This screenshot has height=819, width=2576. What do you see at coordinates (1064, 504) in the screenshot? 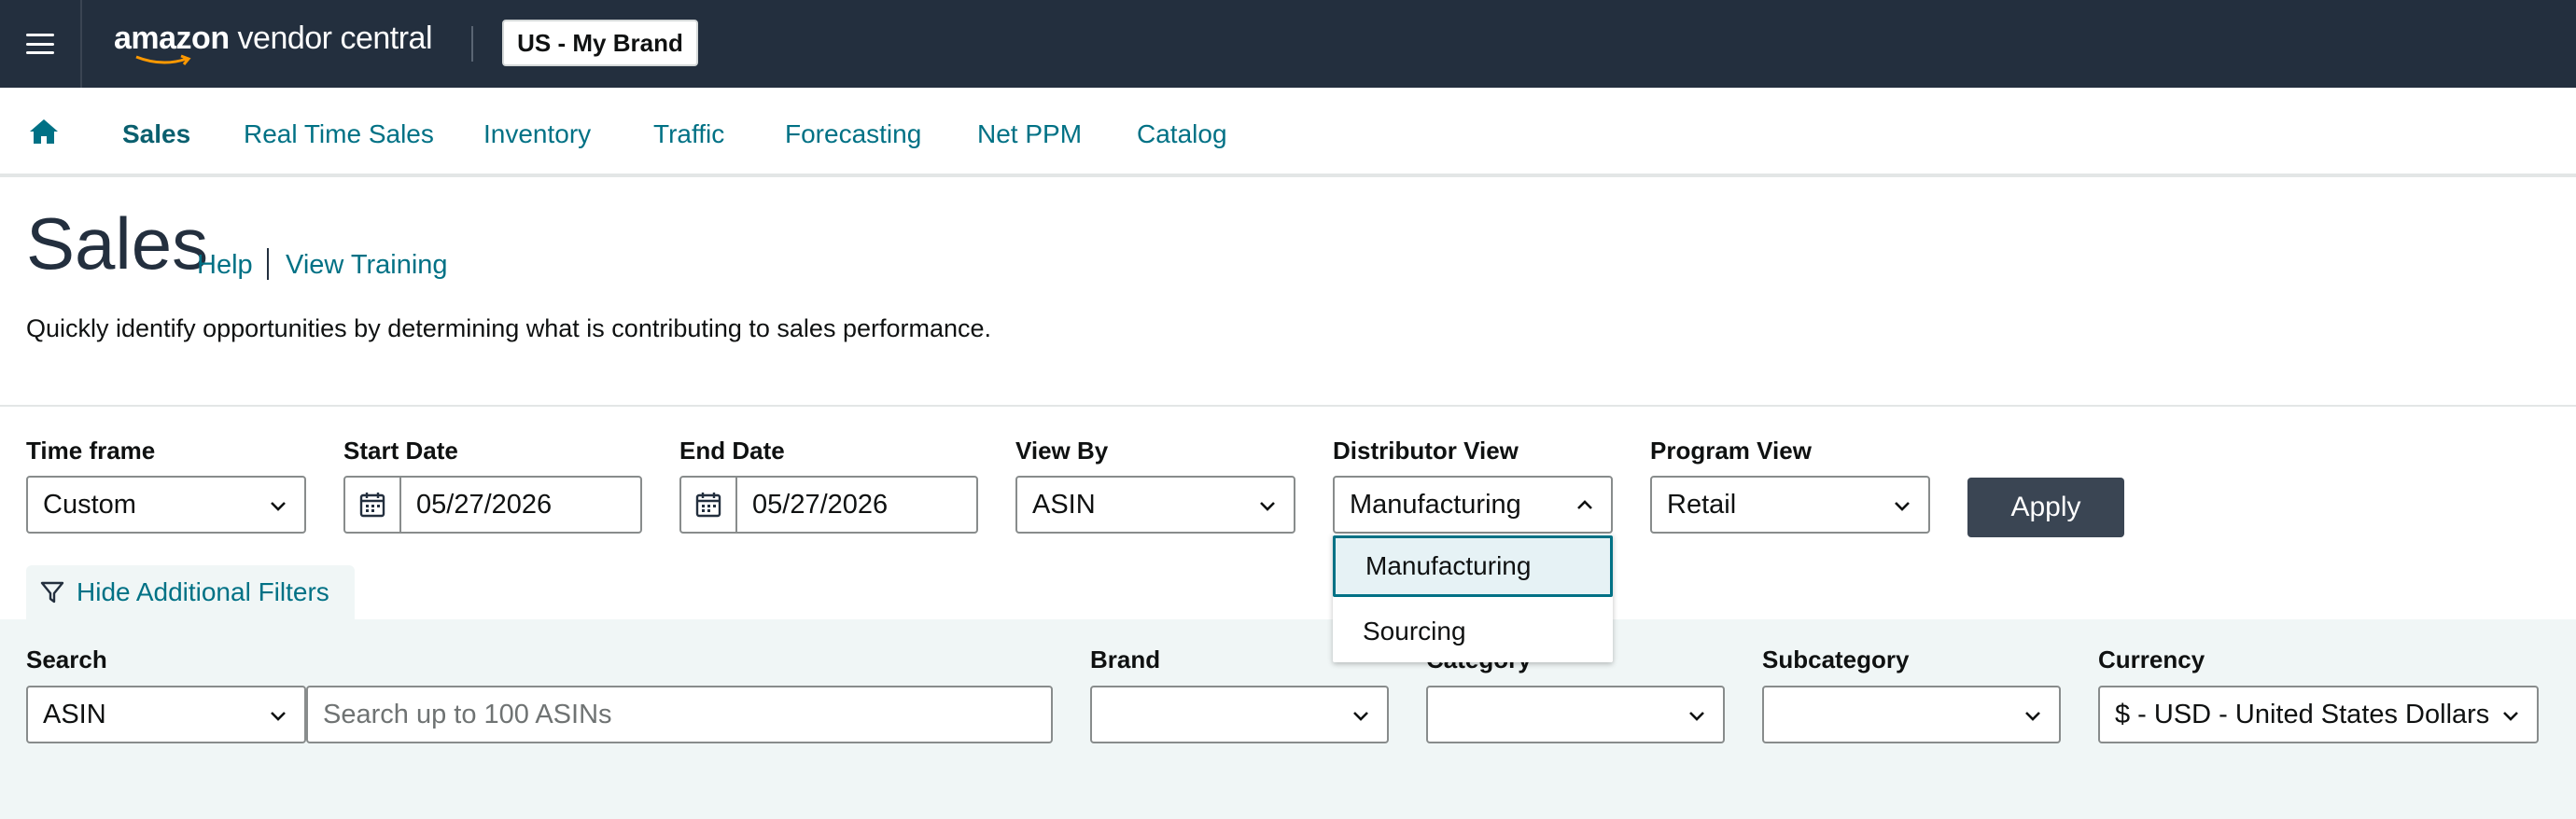
I see `view-by-value: ASIN` at bounding box center [1064, 504].